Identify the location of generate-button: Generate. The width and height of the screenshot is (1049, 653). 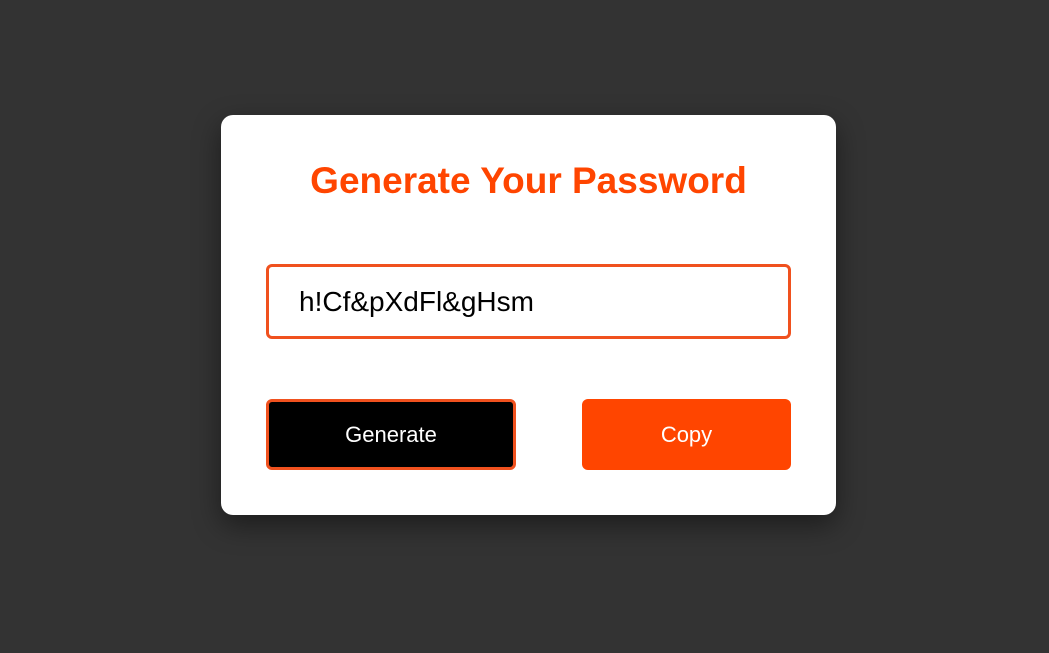
(391, 434).